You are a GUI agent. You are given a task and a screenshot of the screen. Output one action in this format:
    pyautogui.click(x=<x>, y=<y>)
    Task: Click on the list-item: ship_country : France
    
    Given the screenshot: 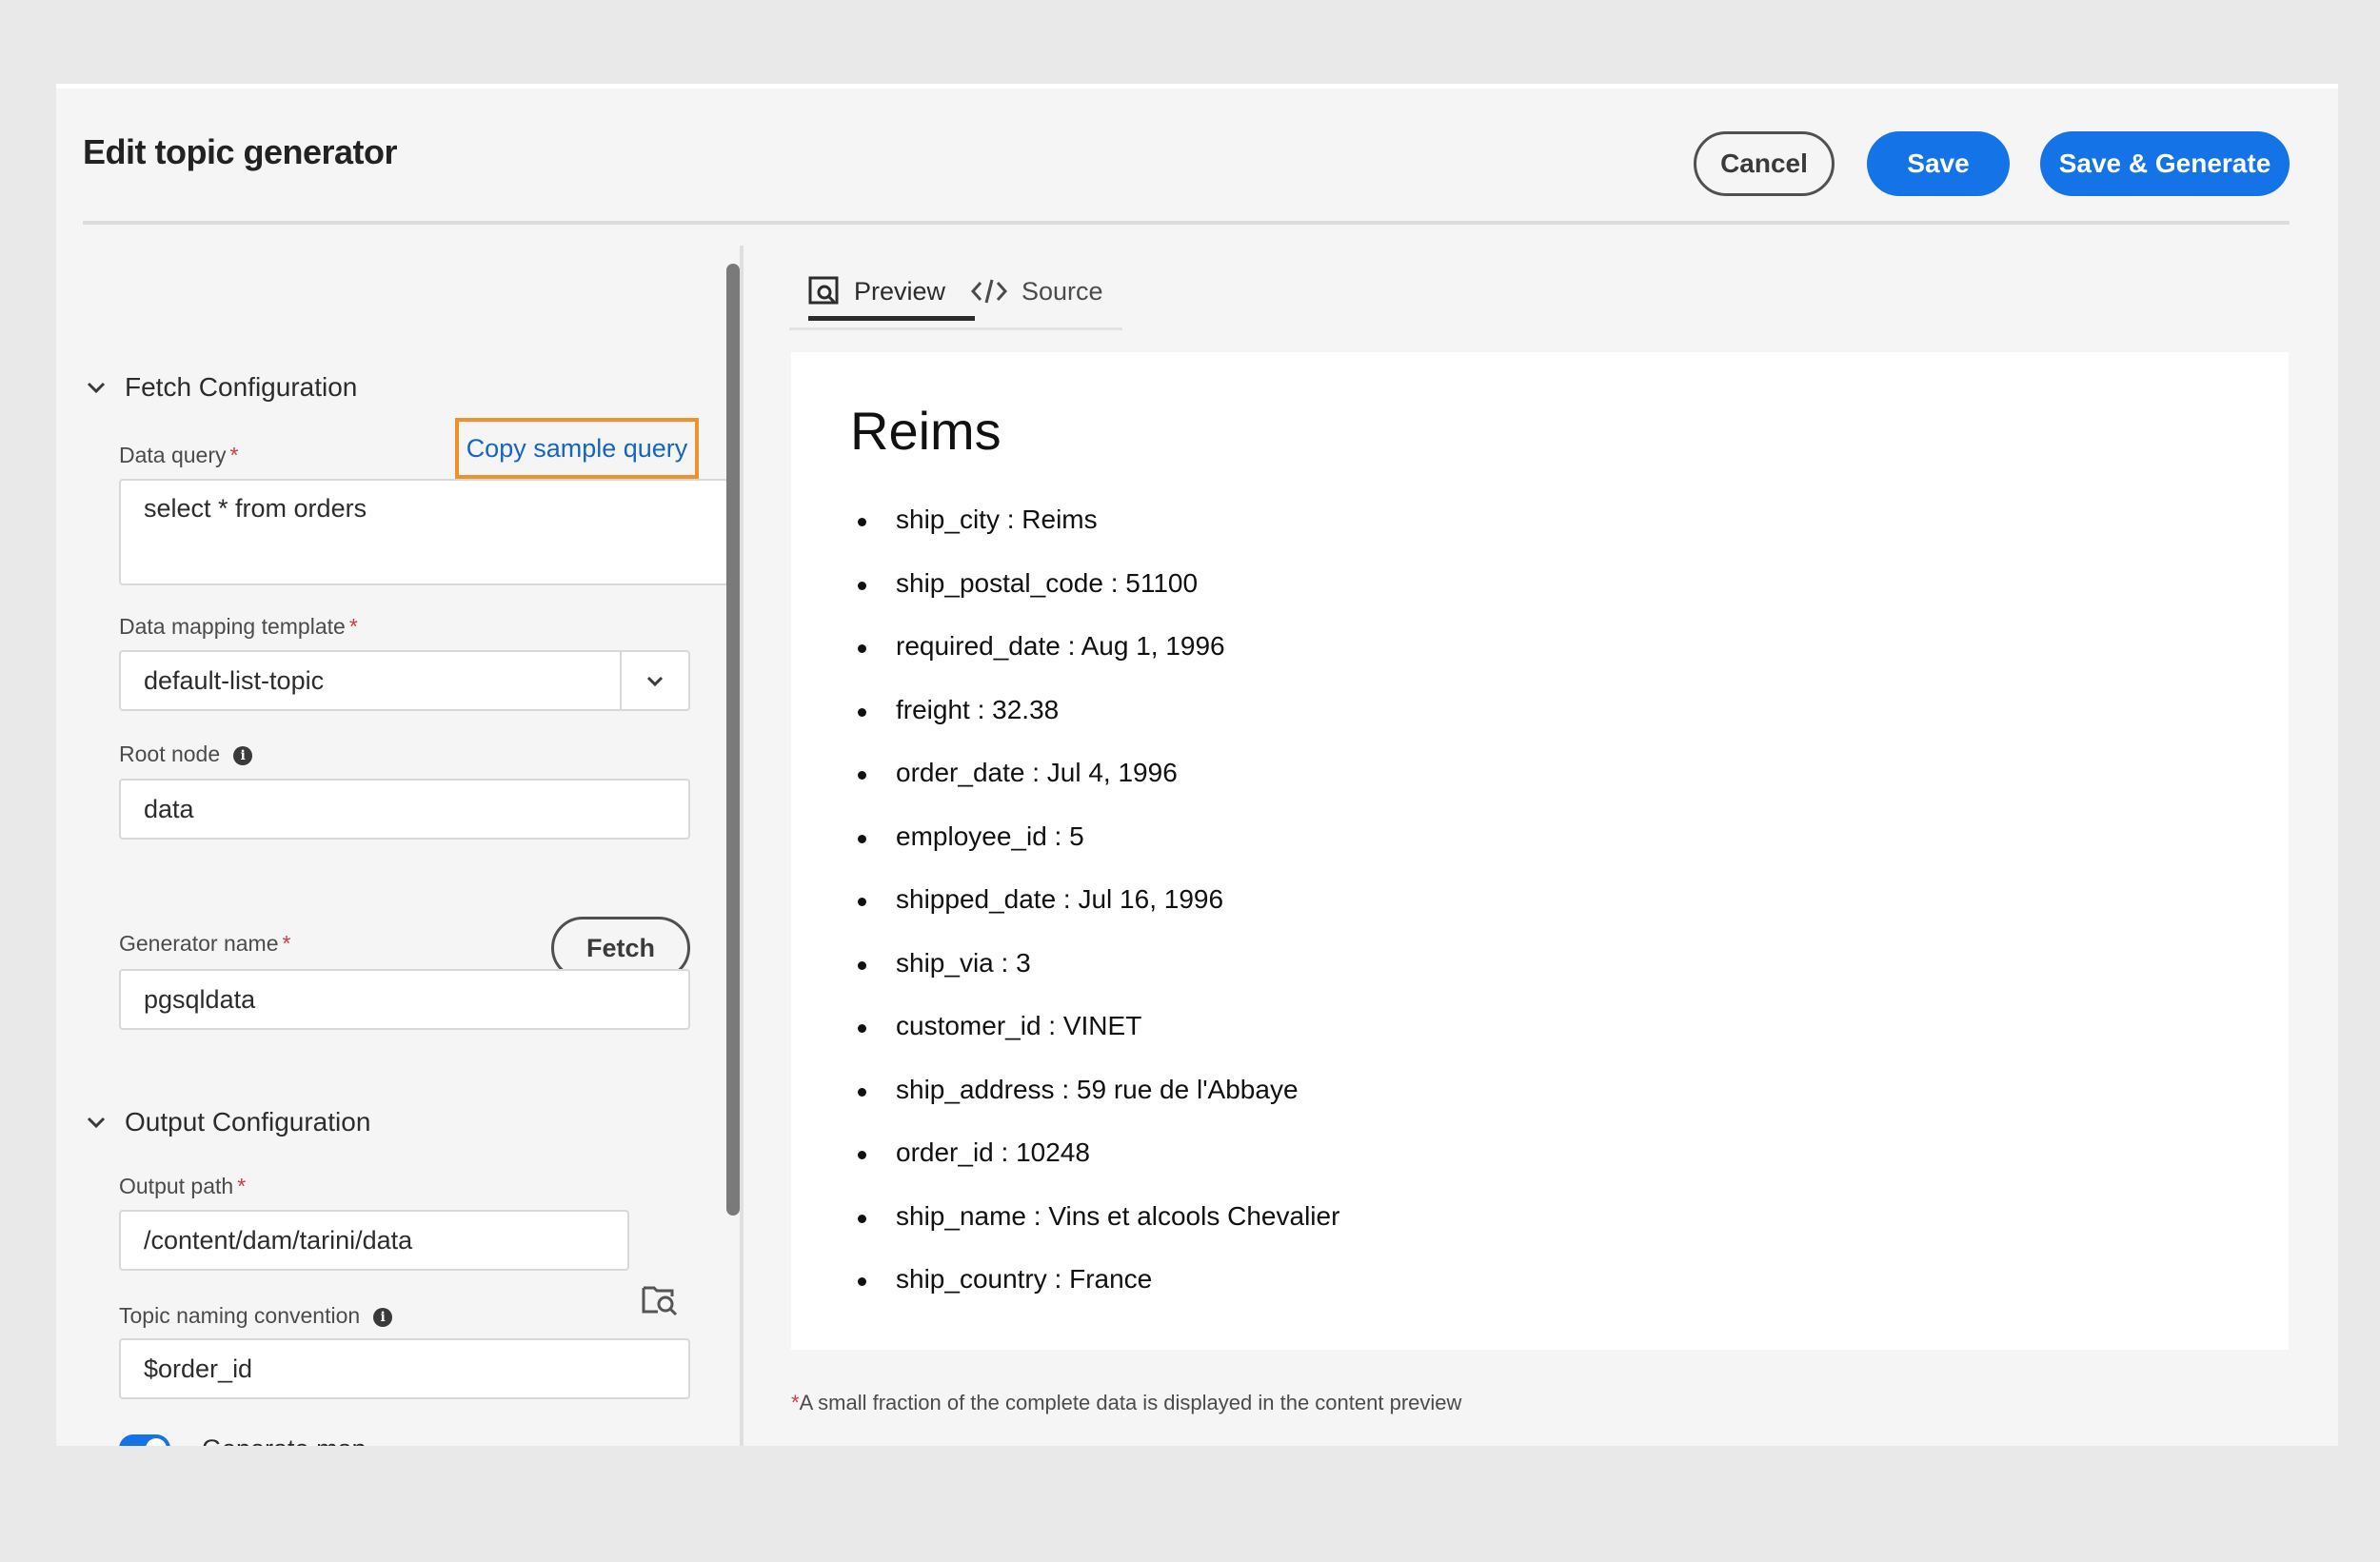 What is the action you would take?
    pyautogui.click(x=1094, y=1296)
    